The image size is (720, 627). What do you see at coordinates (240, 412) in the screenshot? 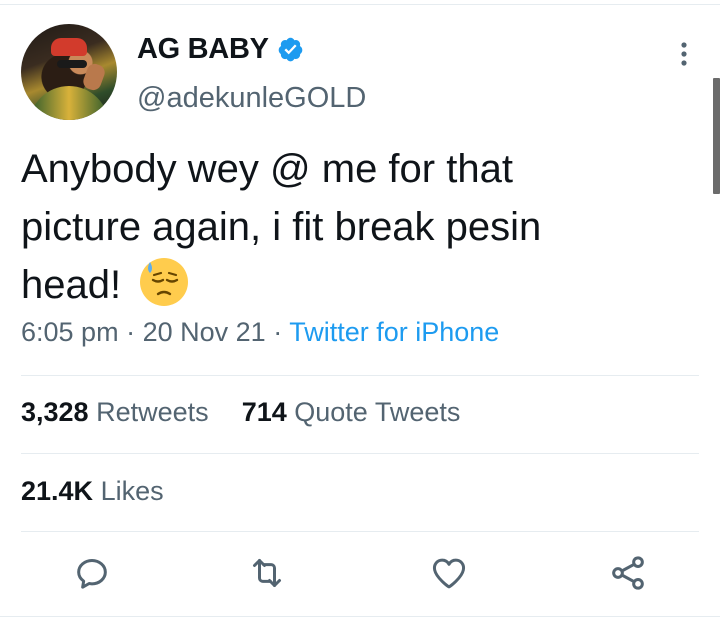
I see `retweet-stats: 3,328 Retweets 714 Quote Tweets` at bounding box center [240, 412].